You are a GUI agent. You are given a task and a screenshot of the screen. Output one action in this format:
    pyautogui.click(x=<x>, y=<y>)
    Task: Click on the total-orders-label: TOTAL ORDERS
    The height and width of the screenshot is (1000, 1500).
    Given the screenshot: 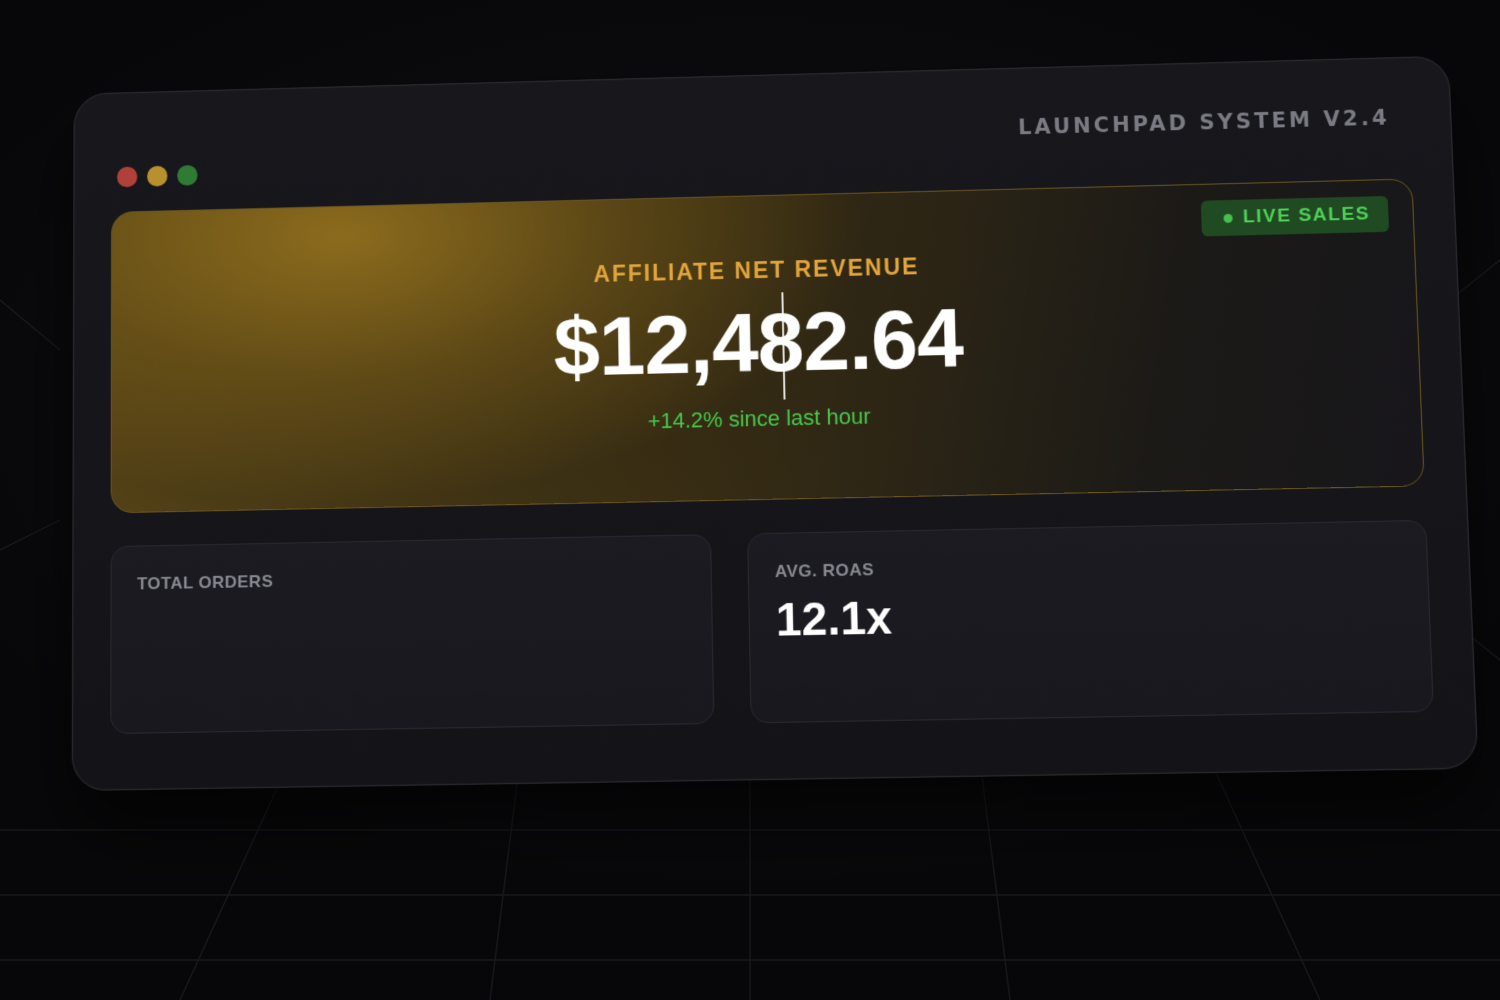 What is the action you would take?
    pyautogui.click(x=205, y=582)
    